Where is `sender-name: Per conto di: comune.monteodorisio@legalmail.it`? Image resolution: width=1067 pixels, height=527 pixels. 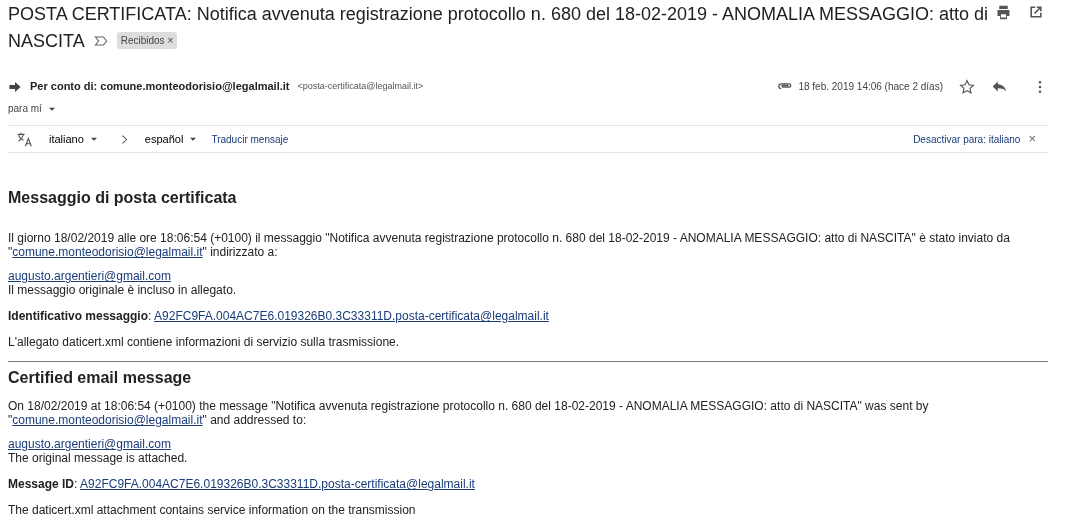
sender-name: Per conto di: comune.monteodorisio@legalmail.it is located at coordinates (160, 87).